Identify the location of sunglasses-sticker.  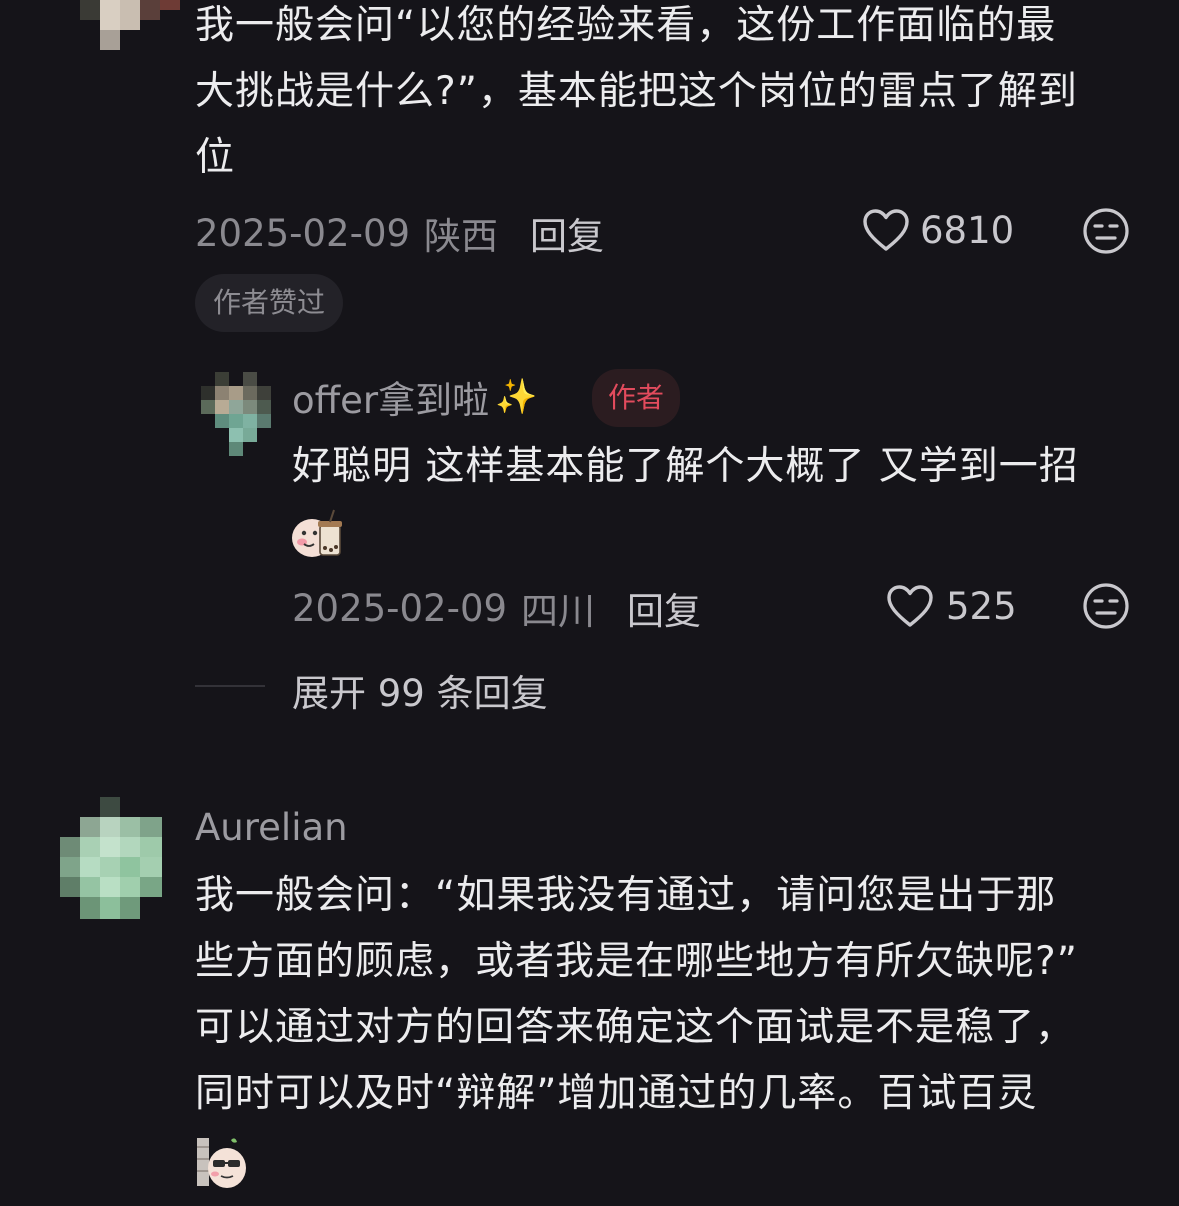
(222, 1162).